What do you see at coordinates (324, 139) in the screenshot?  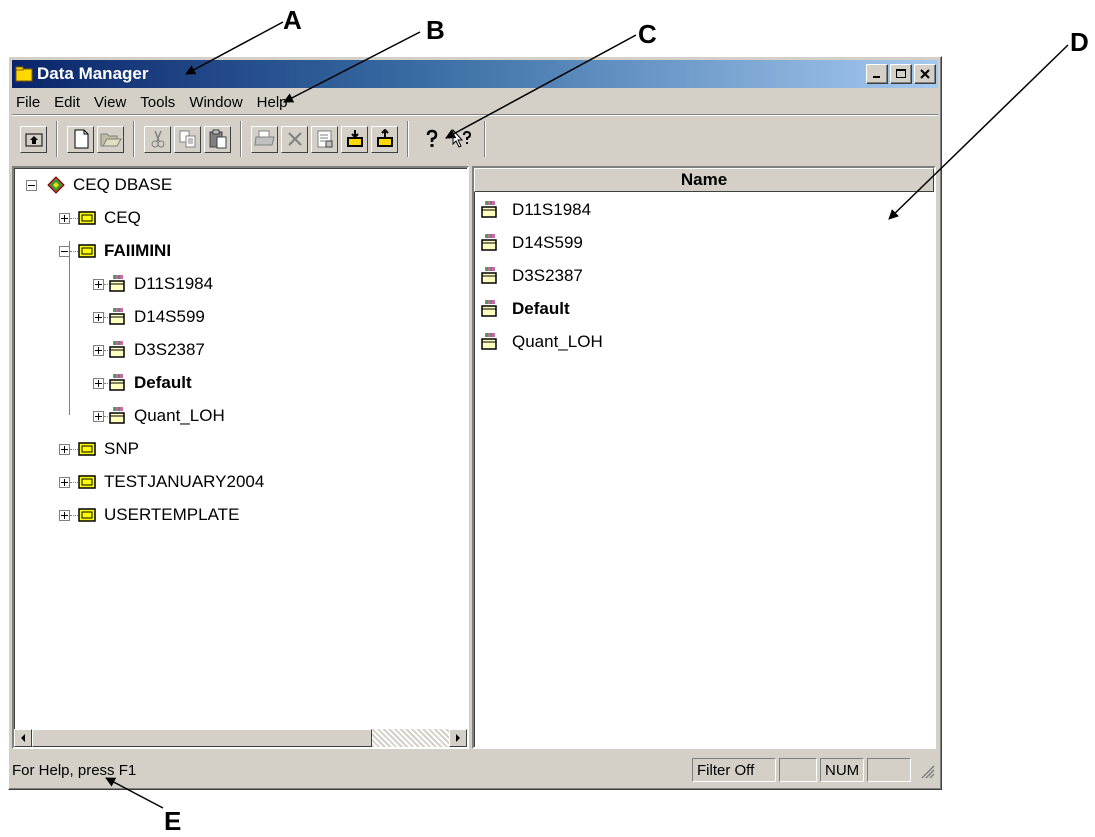 I see `properties-button` at bounding box center [324, 139].